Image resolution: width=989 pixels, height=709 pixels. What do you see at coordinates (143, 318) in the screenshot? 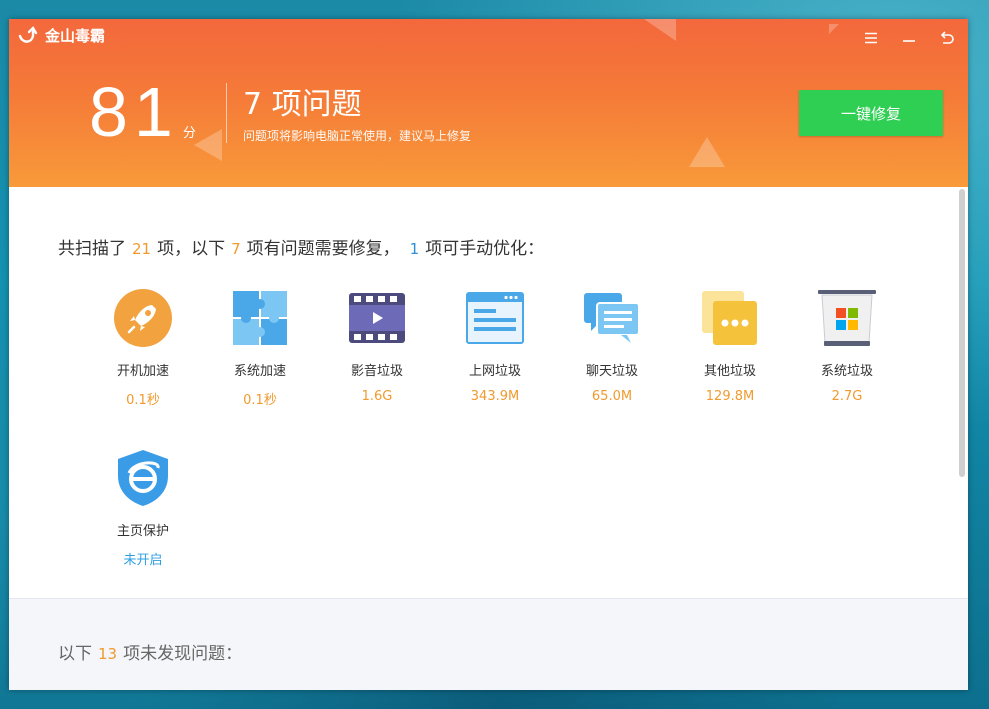
I see `rocket-icon` at bounding box center [143, 318].